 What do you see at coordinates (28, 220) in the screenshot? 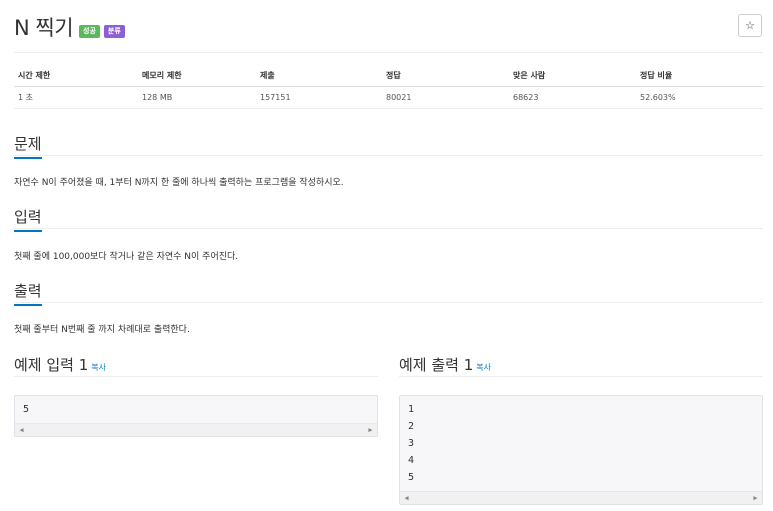
I see `input-heading: 입력` at bounding box center [28, 220].